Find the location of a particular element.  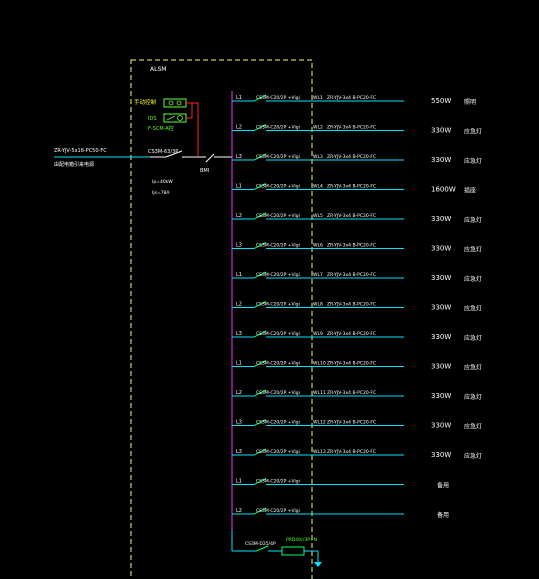

main-breaker-label: CS3M-63/3P is located at coordinates (163, 152).